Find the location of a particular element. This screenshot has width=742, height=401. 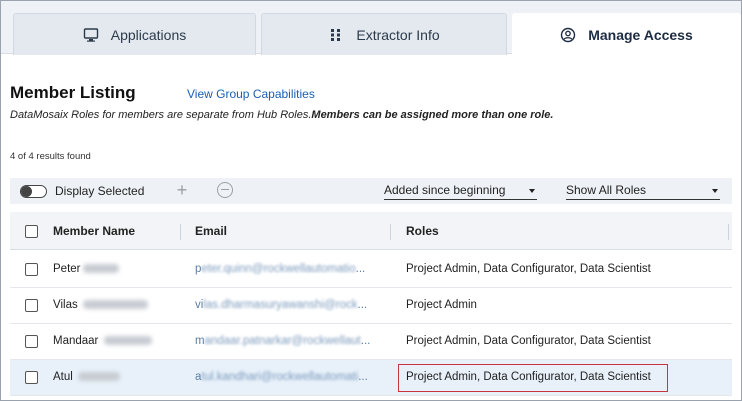

view-group-capabilities-link: View Group Capabilities is located at coordinates (251, 94).